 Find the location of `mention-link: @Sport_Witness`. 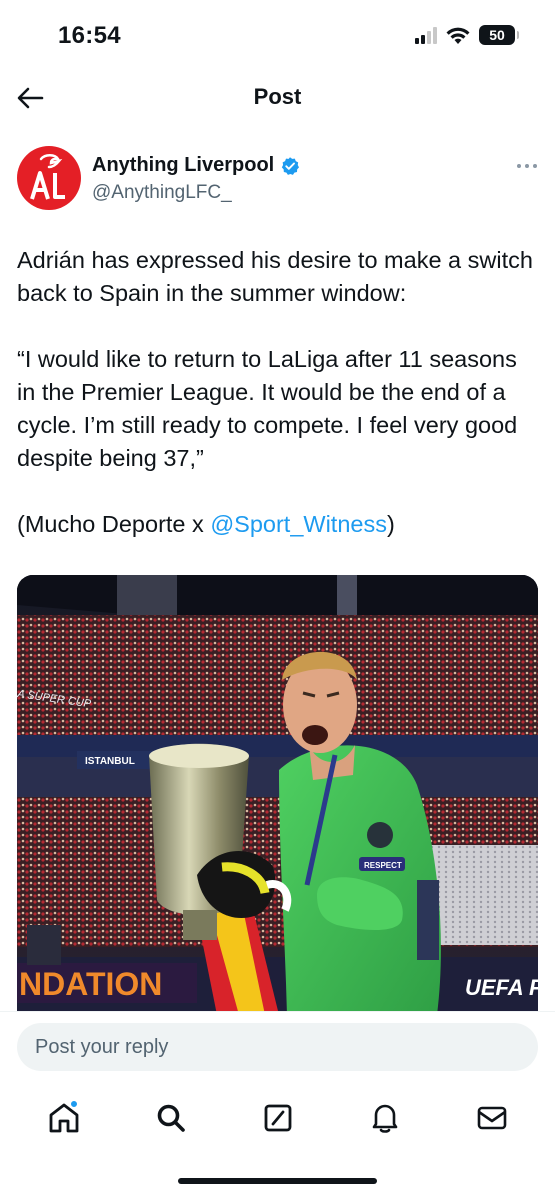

mention-link: @Sport_Witness is located at coordinates (298, 524).